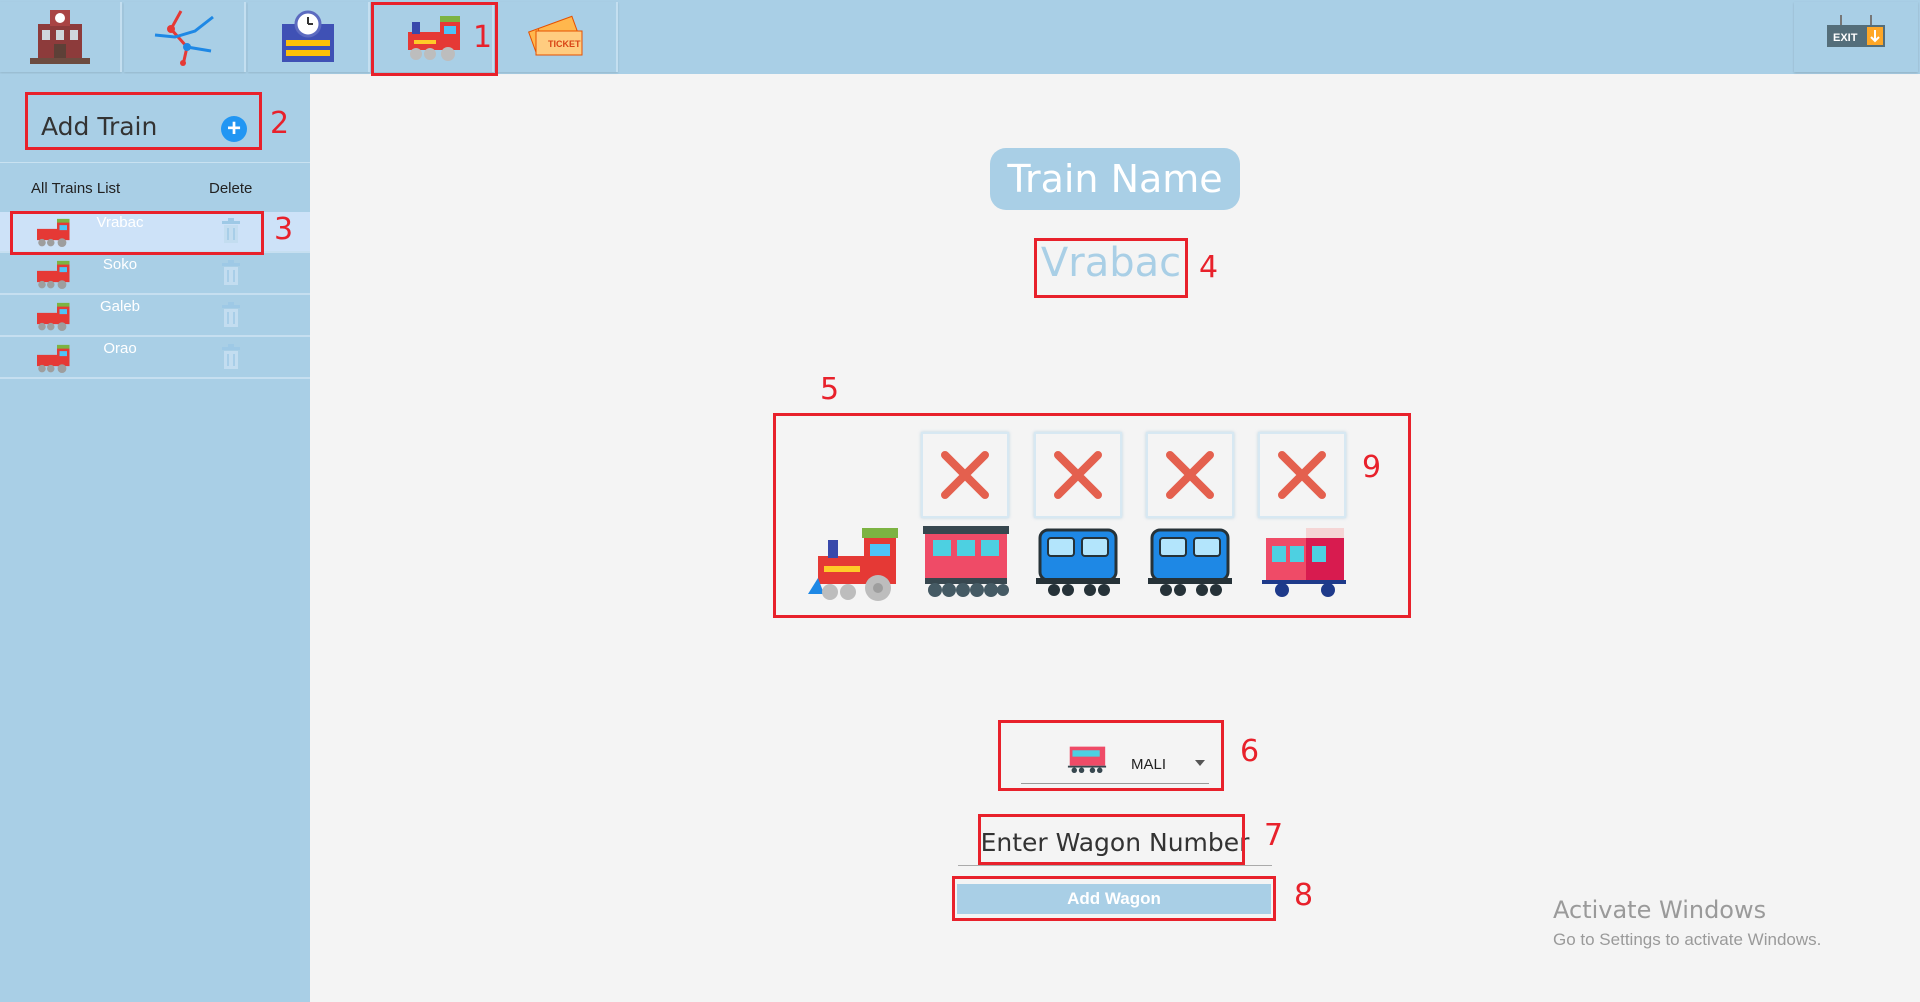 The image size is (1920, 1002). I want to click on tab-tickets: TICKET, so click(557, 37).